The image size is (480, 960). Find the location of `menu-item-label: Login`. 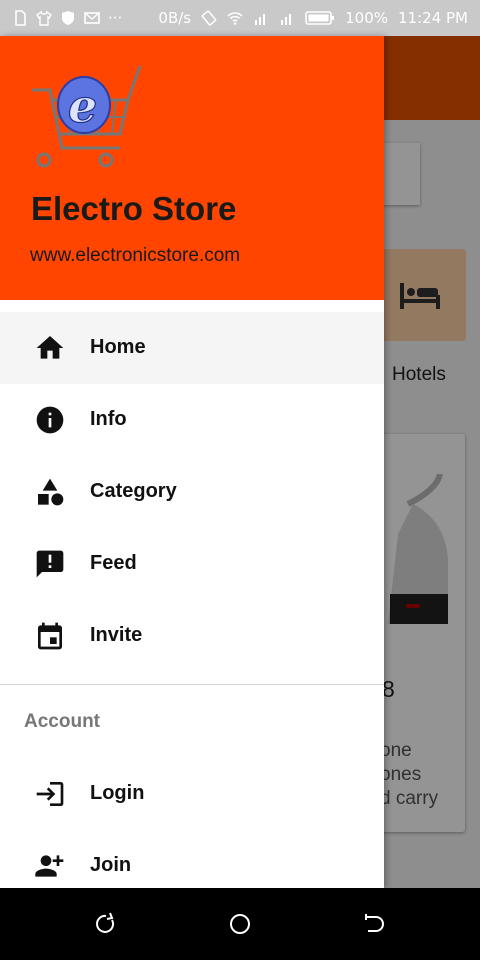

menu-item-label: Login is located at coordinates (117, 793).